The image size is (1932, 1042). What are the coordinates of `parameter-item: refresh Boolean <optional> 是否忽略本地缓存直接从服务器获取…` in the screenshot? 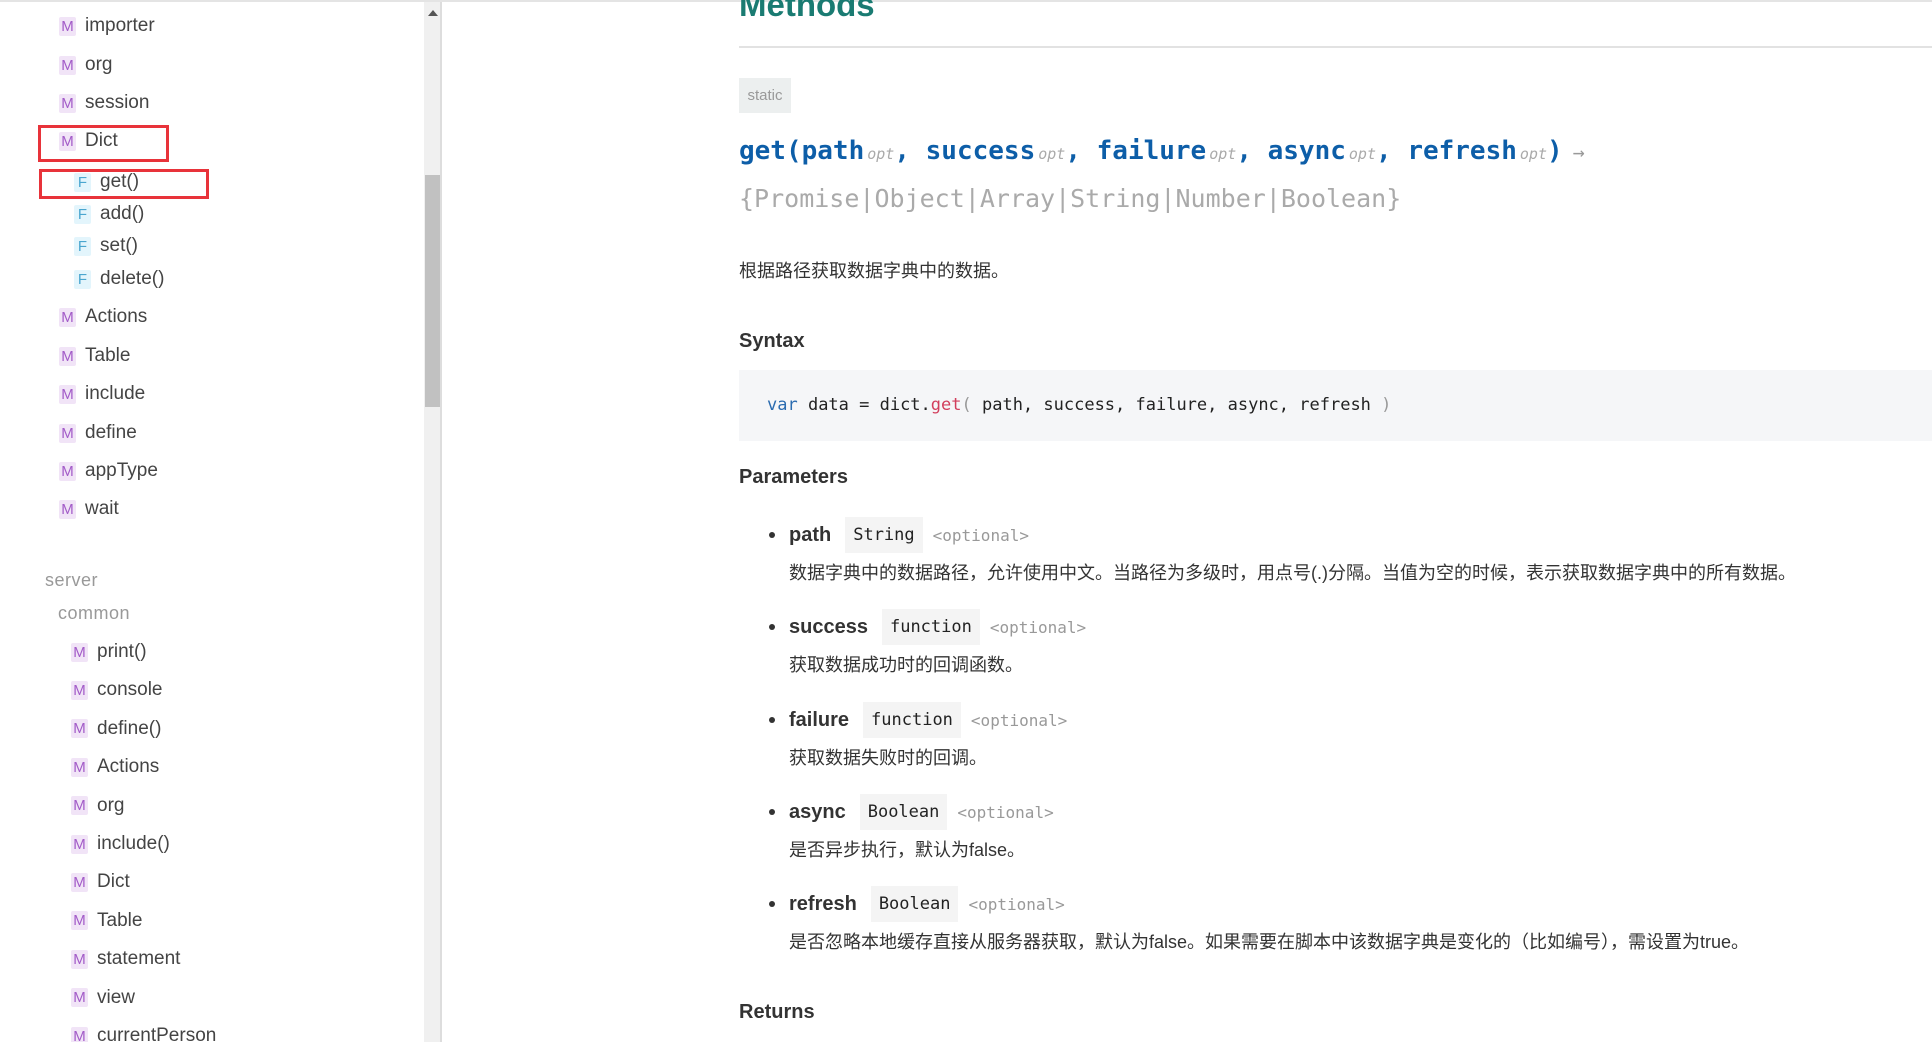 It's located at (1259, 919).